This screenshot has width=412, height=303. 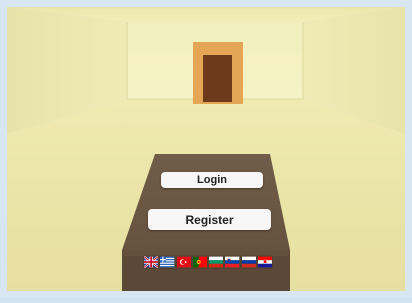 What do you see at coordinates (248, 262) in the screenshot?
I see `flag-russia-icon` at bounding box center [248, 262].